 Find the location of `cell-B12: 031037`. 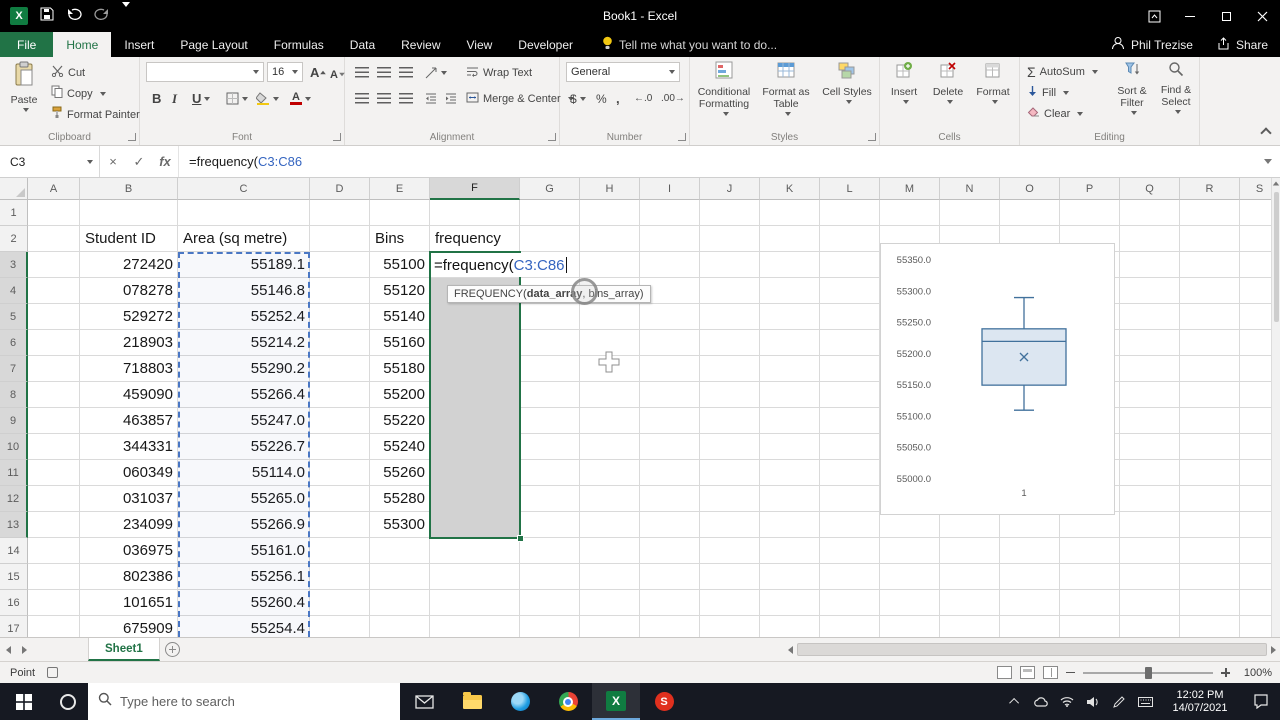

cell-B12: 031037 is located at coordinates (129, 499).